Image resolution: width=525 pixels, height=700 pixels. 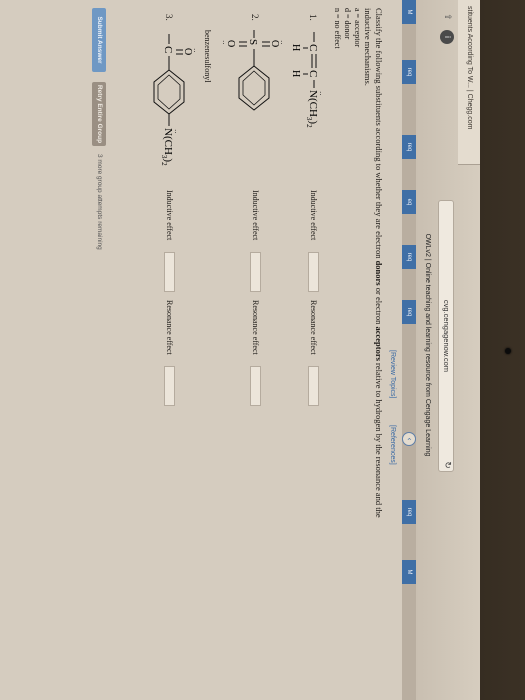 What do you see at coordinates (253, 42) in the screenshot?
I see `atom-s: S` at bounding box center [253, 42].